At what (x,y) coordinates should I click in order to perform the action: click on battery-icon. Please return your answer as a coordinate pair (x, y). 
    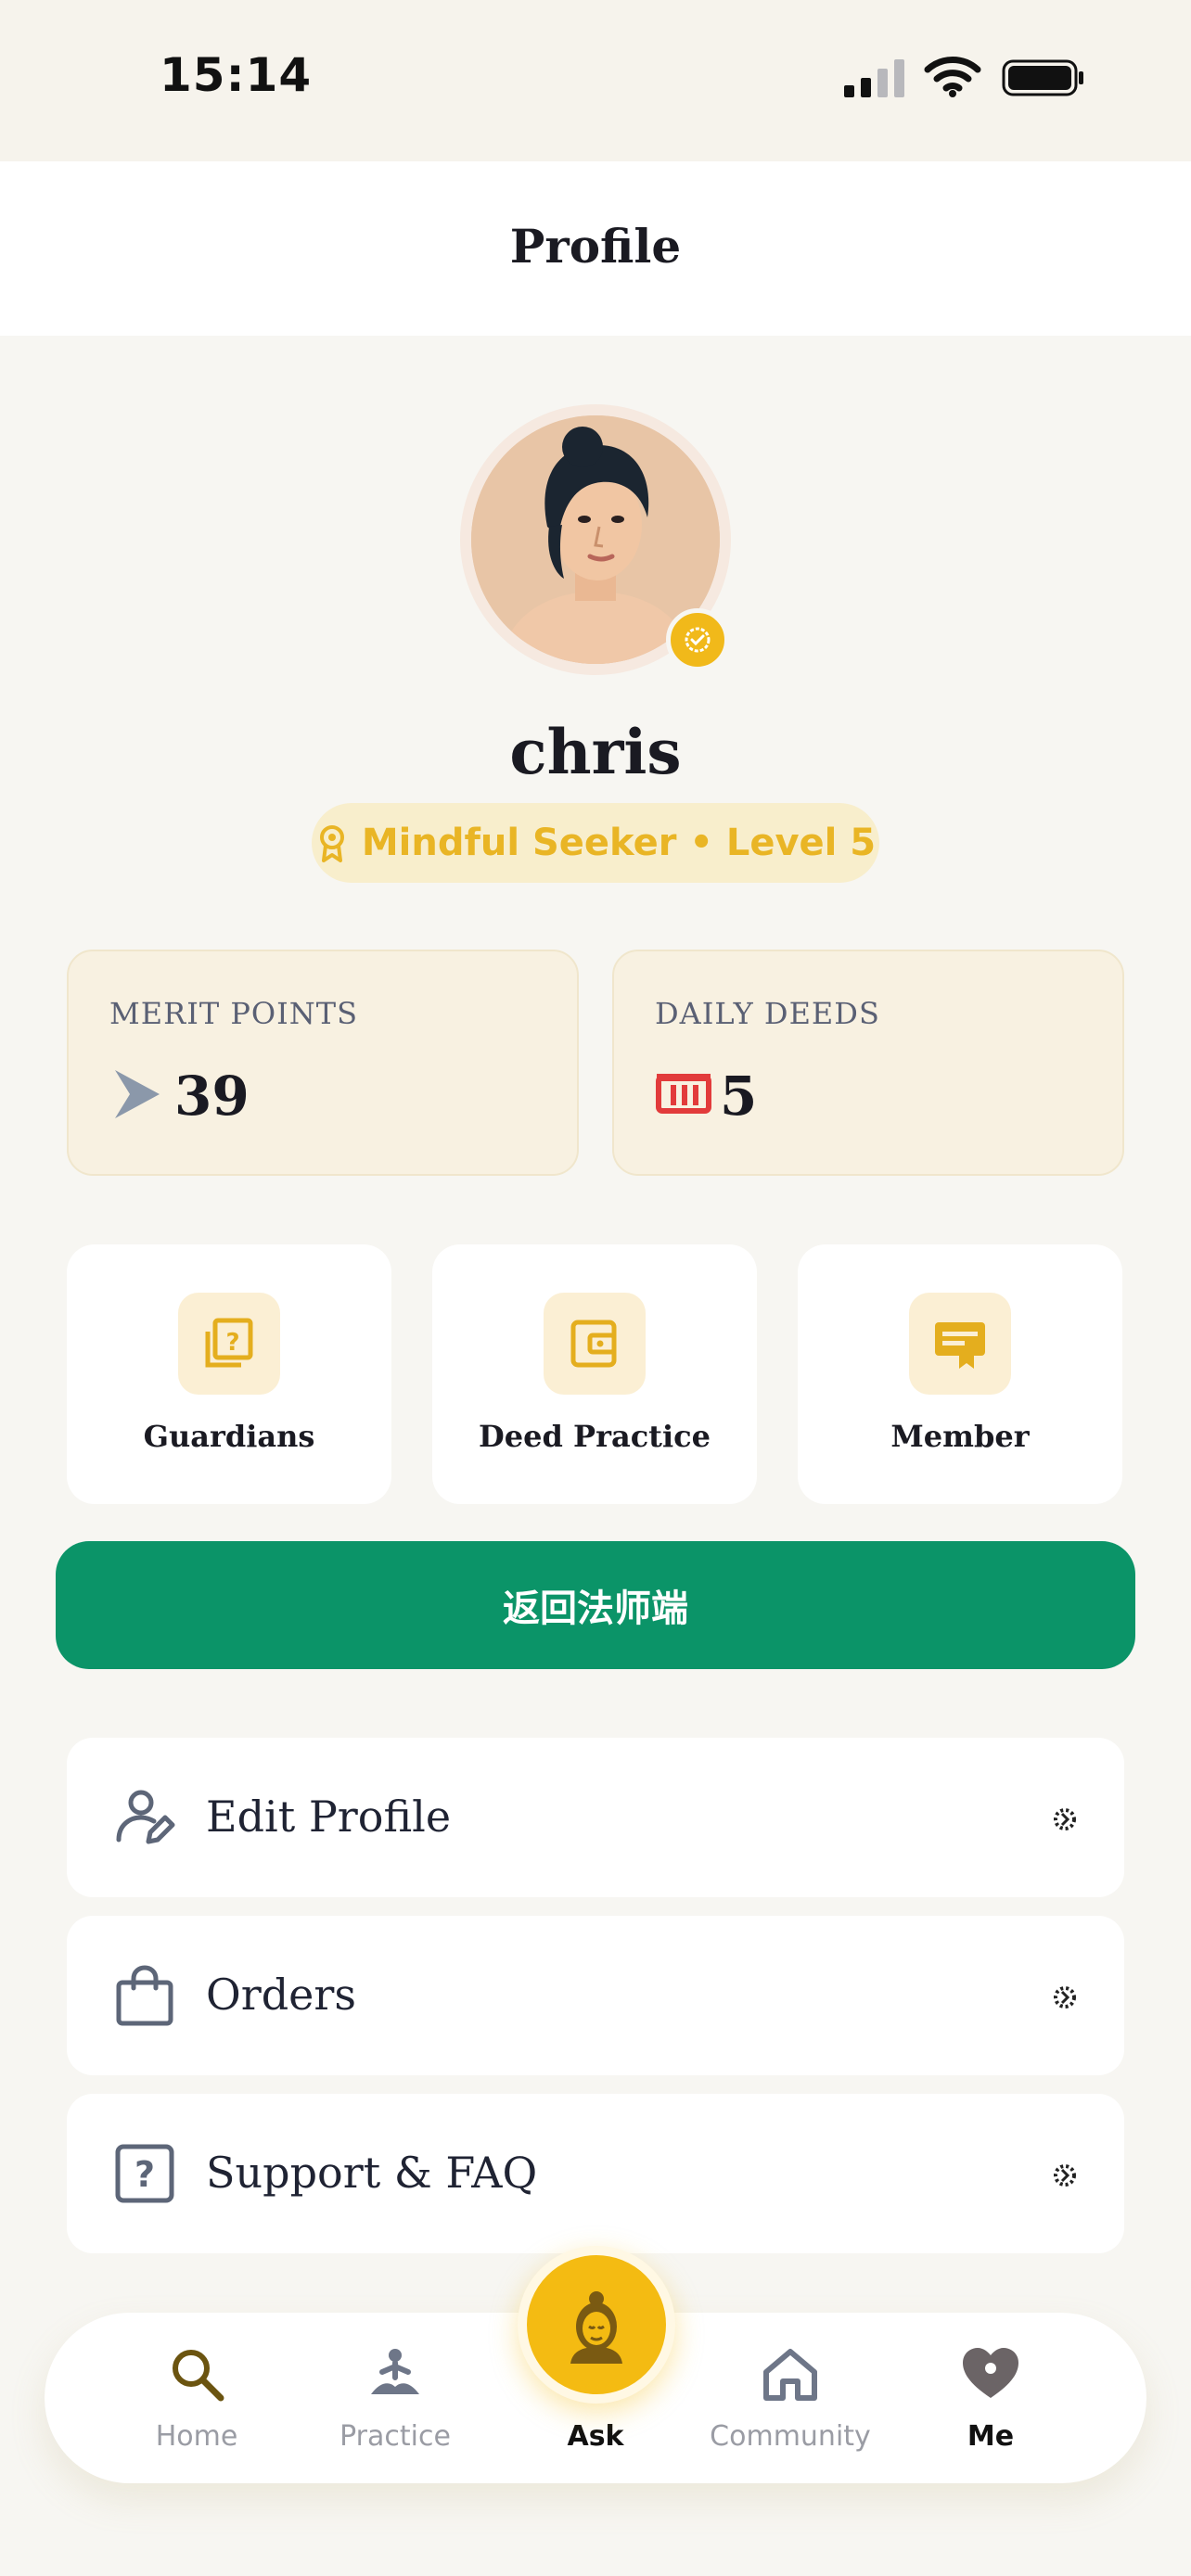
    Looking at the image, I should click on (1042, 77).